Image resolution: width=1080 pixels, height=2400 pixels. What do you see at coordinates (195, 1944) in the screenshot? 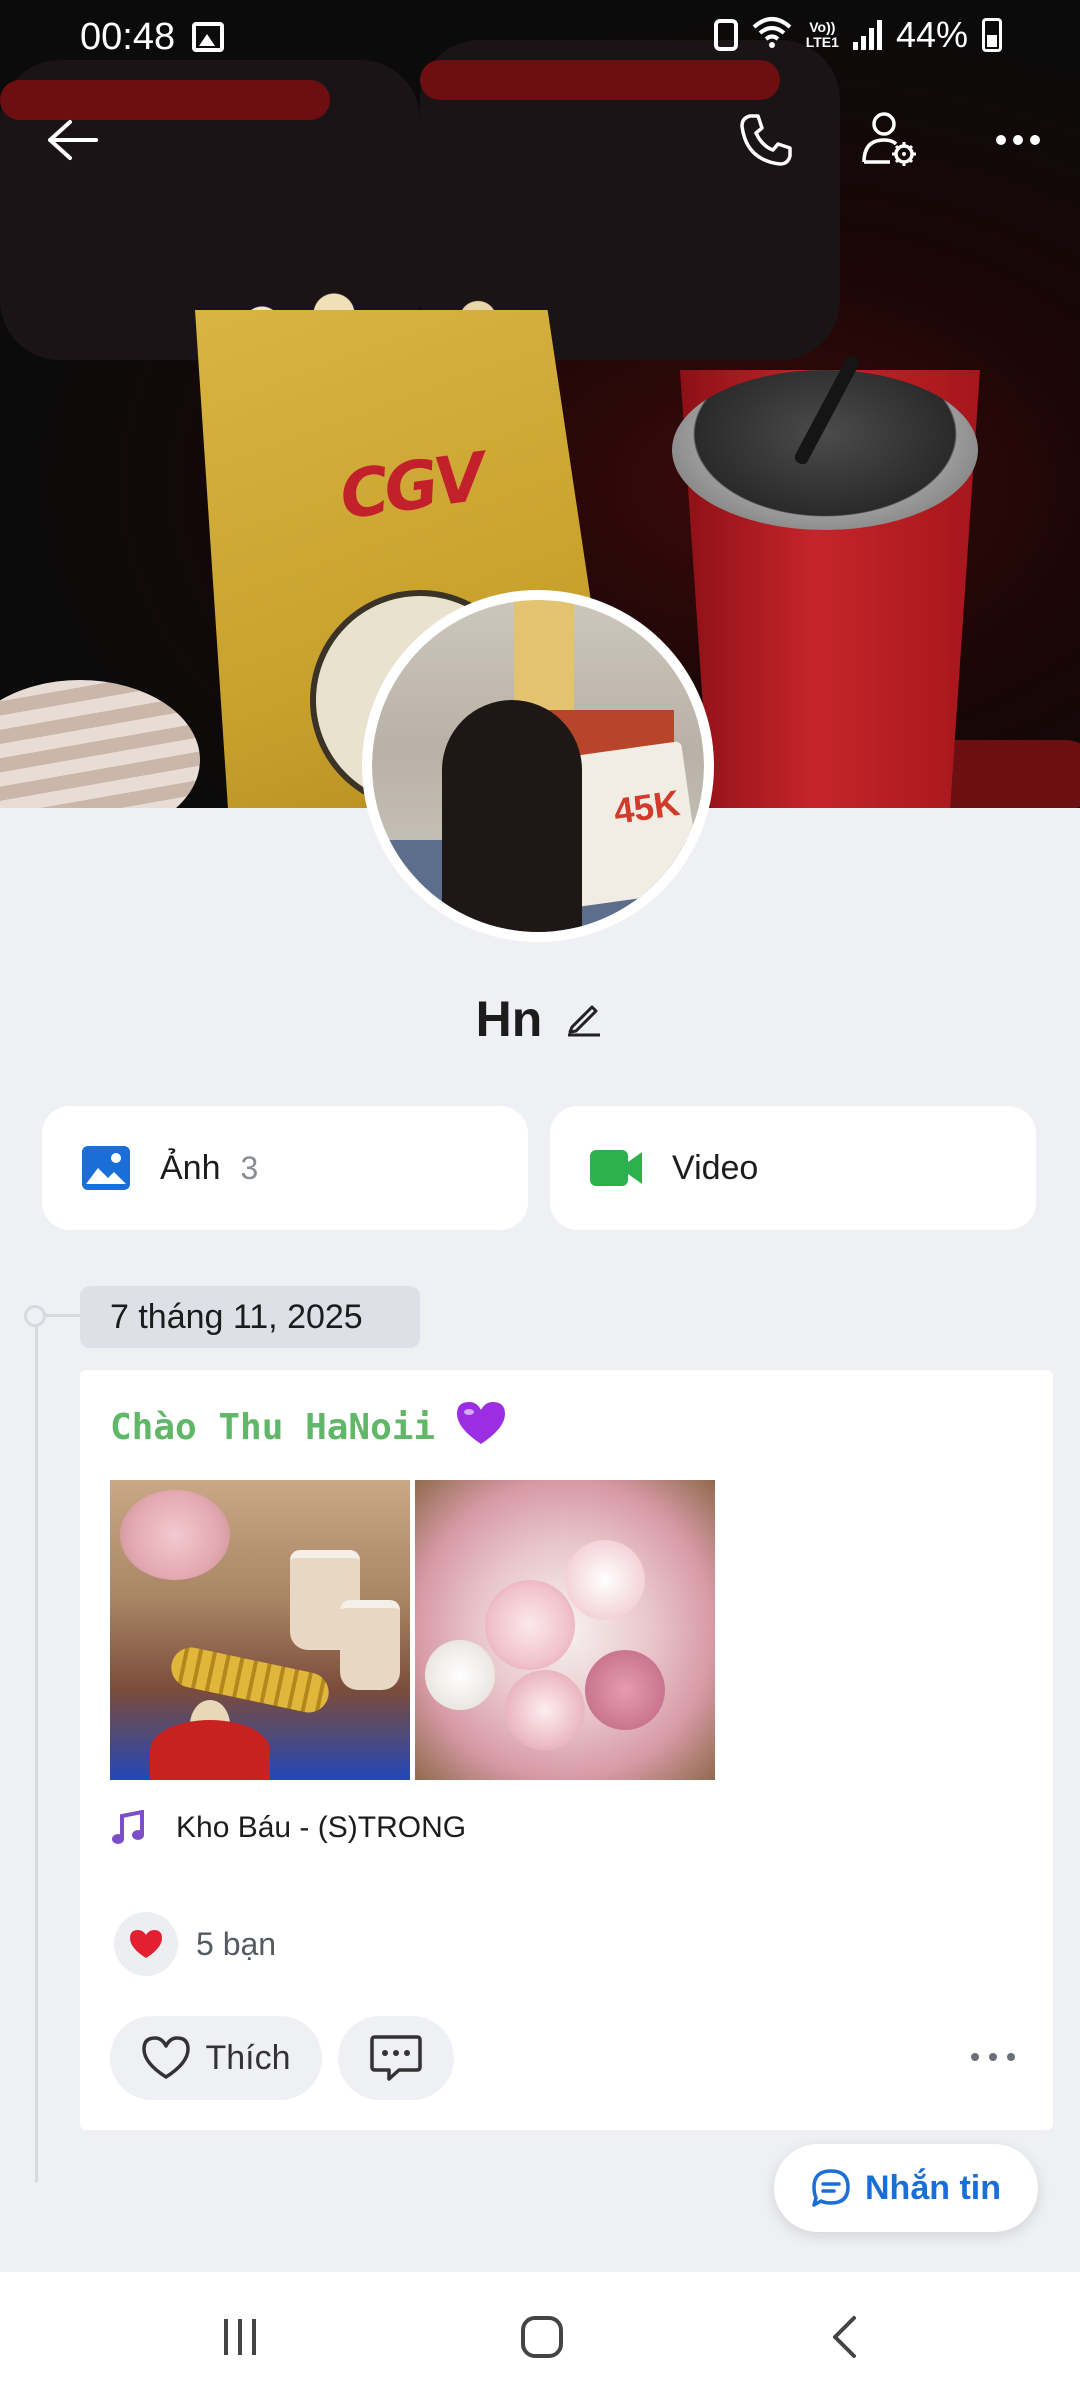
I see `likes-summary: 5 bạn` at bounding box center [195, 1944].